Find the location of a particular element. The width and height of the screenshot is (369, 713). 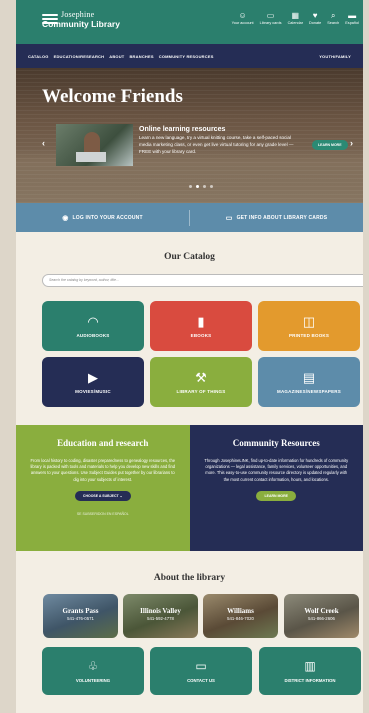

library-cards-info-button: ▭ GET INFO ABOUT LIBRARY CARDS is located at coordinates (276, 218).